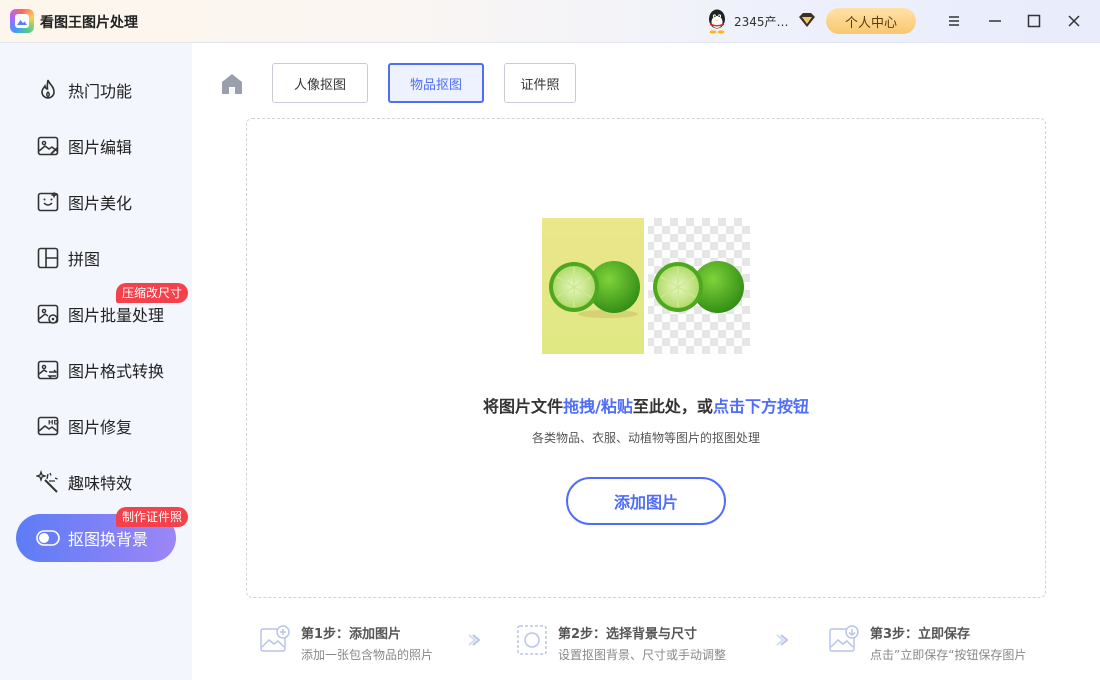 This screenshot has width=1100, height=680. What do you see at coordinates (532, 640) in the screenshot?
I see `background-size-step-icon` at bounding box center [532, 640].